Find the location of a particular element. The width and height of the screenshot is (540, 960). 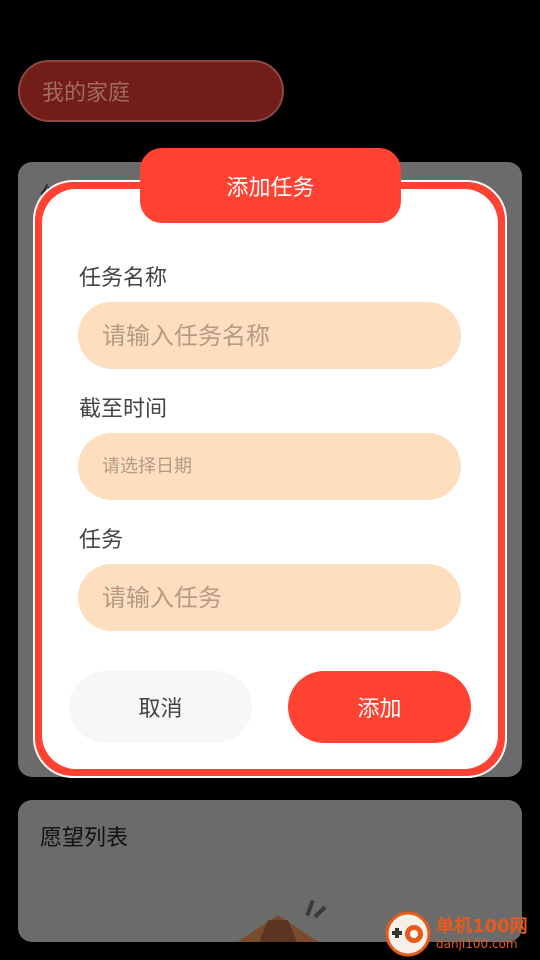

watermark-url: danji100.com is located at coordinates (477, 944).